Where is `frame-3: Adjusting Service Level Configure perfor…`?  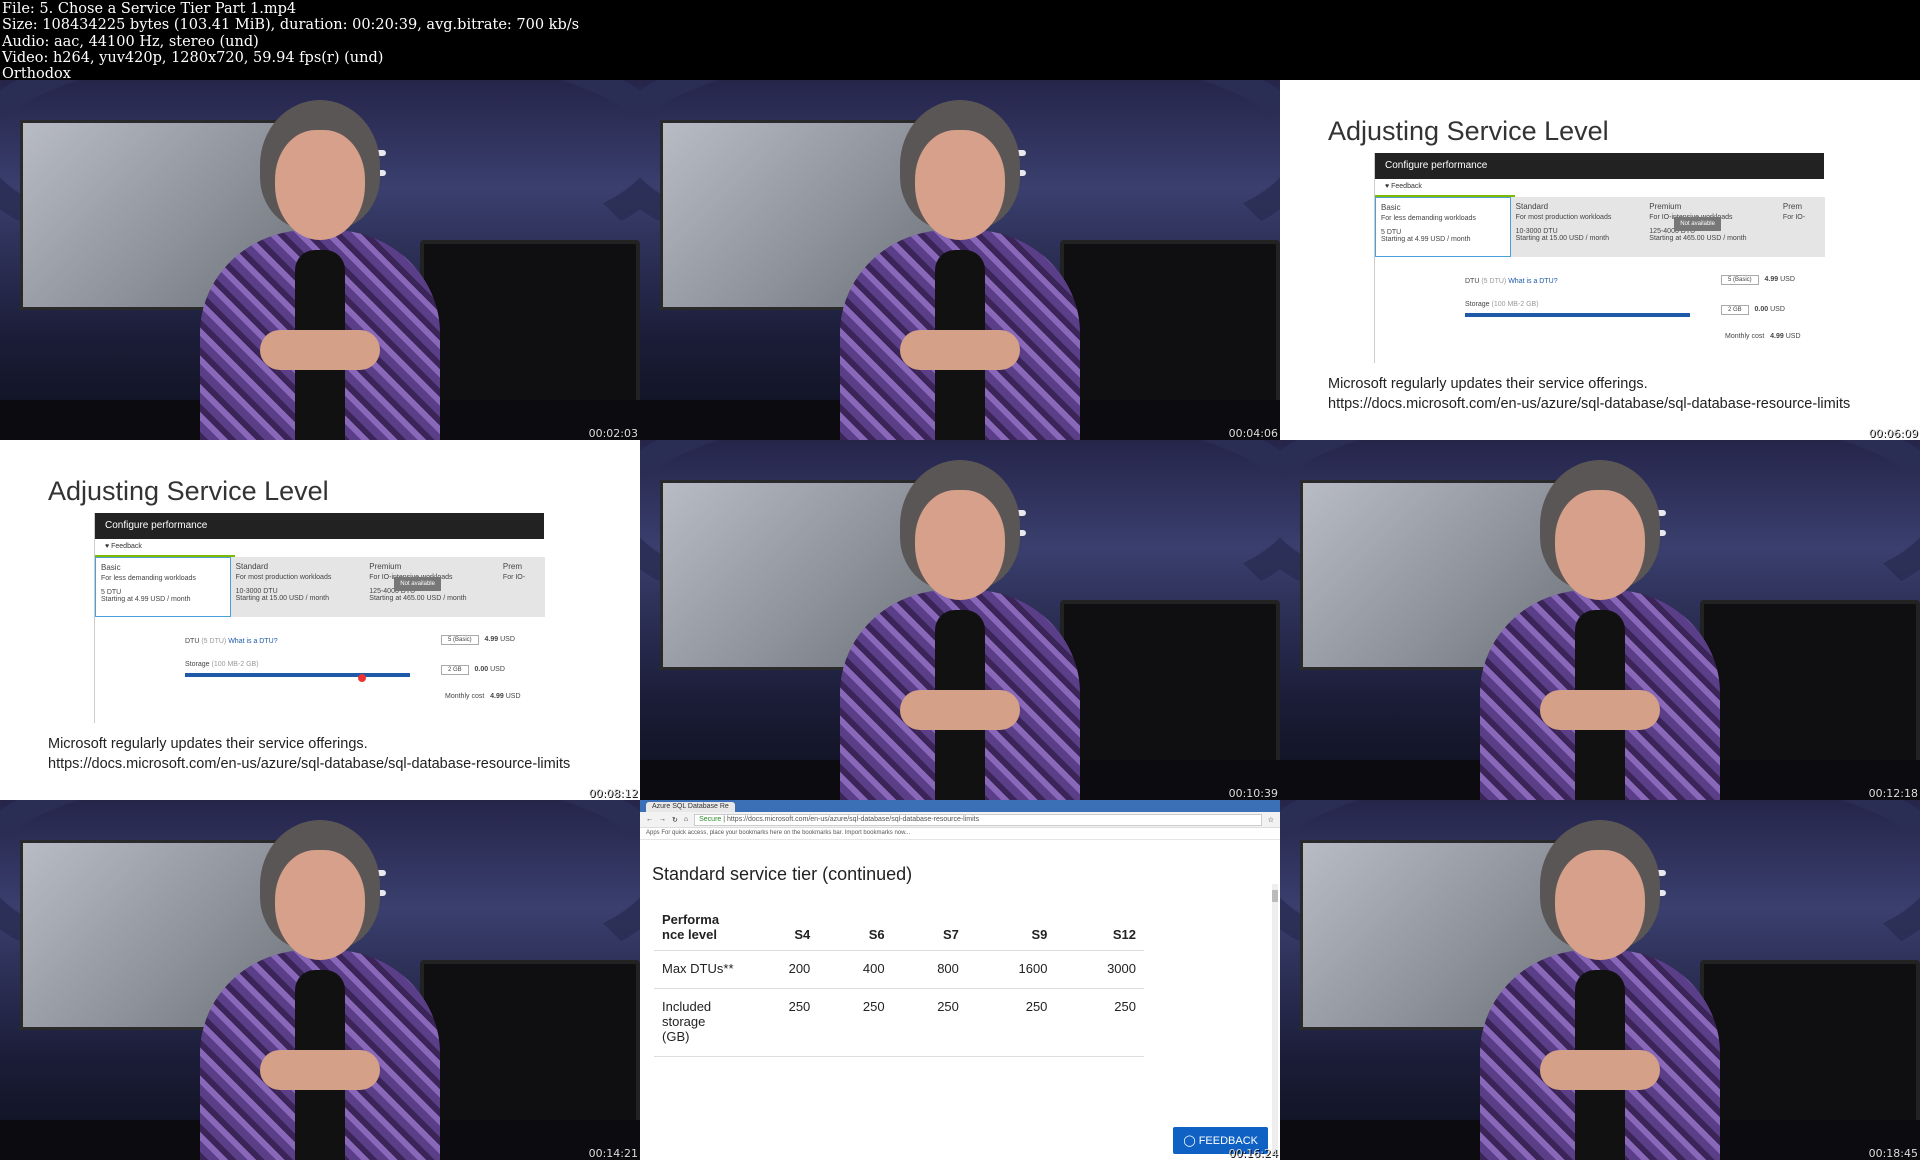
frame-3: Adjusting Service Level Configure perfor… is located at coordinates (1600, 260).